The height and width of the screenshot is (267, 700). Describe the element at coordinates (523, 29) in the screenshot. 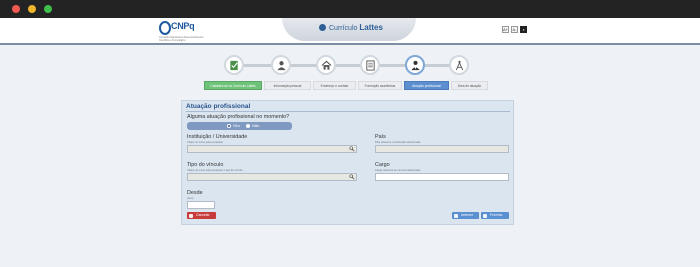

I see `contrast-button: ◑` at that location.